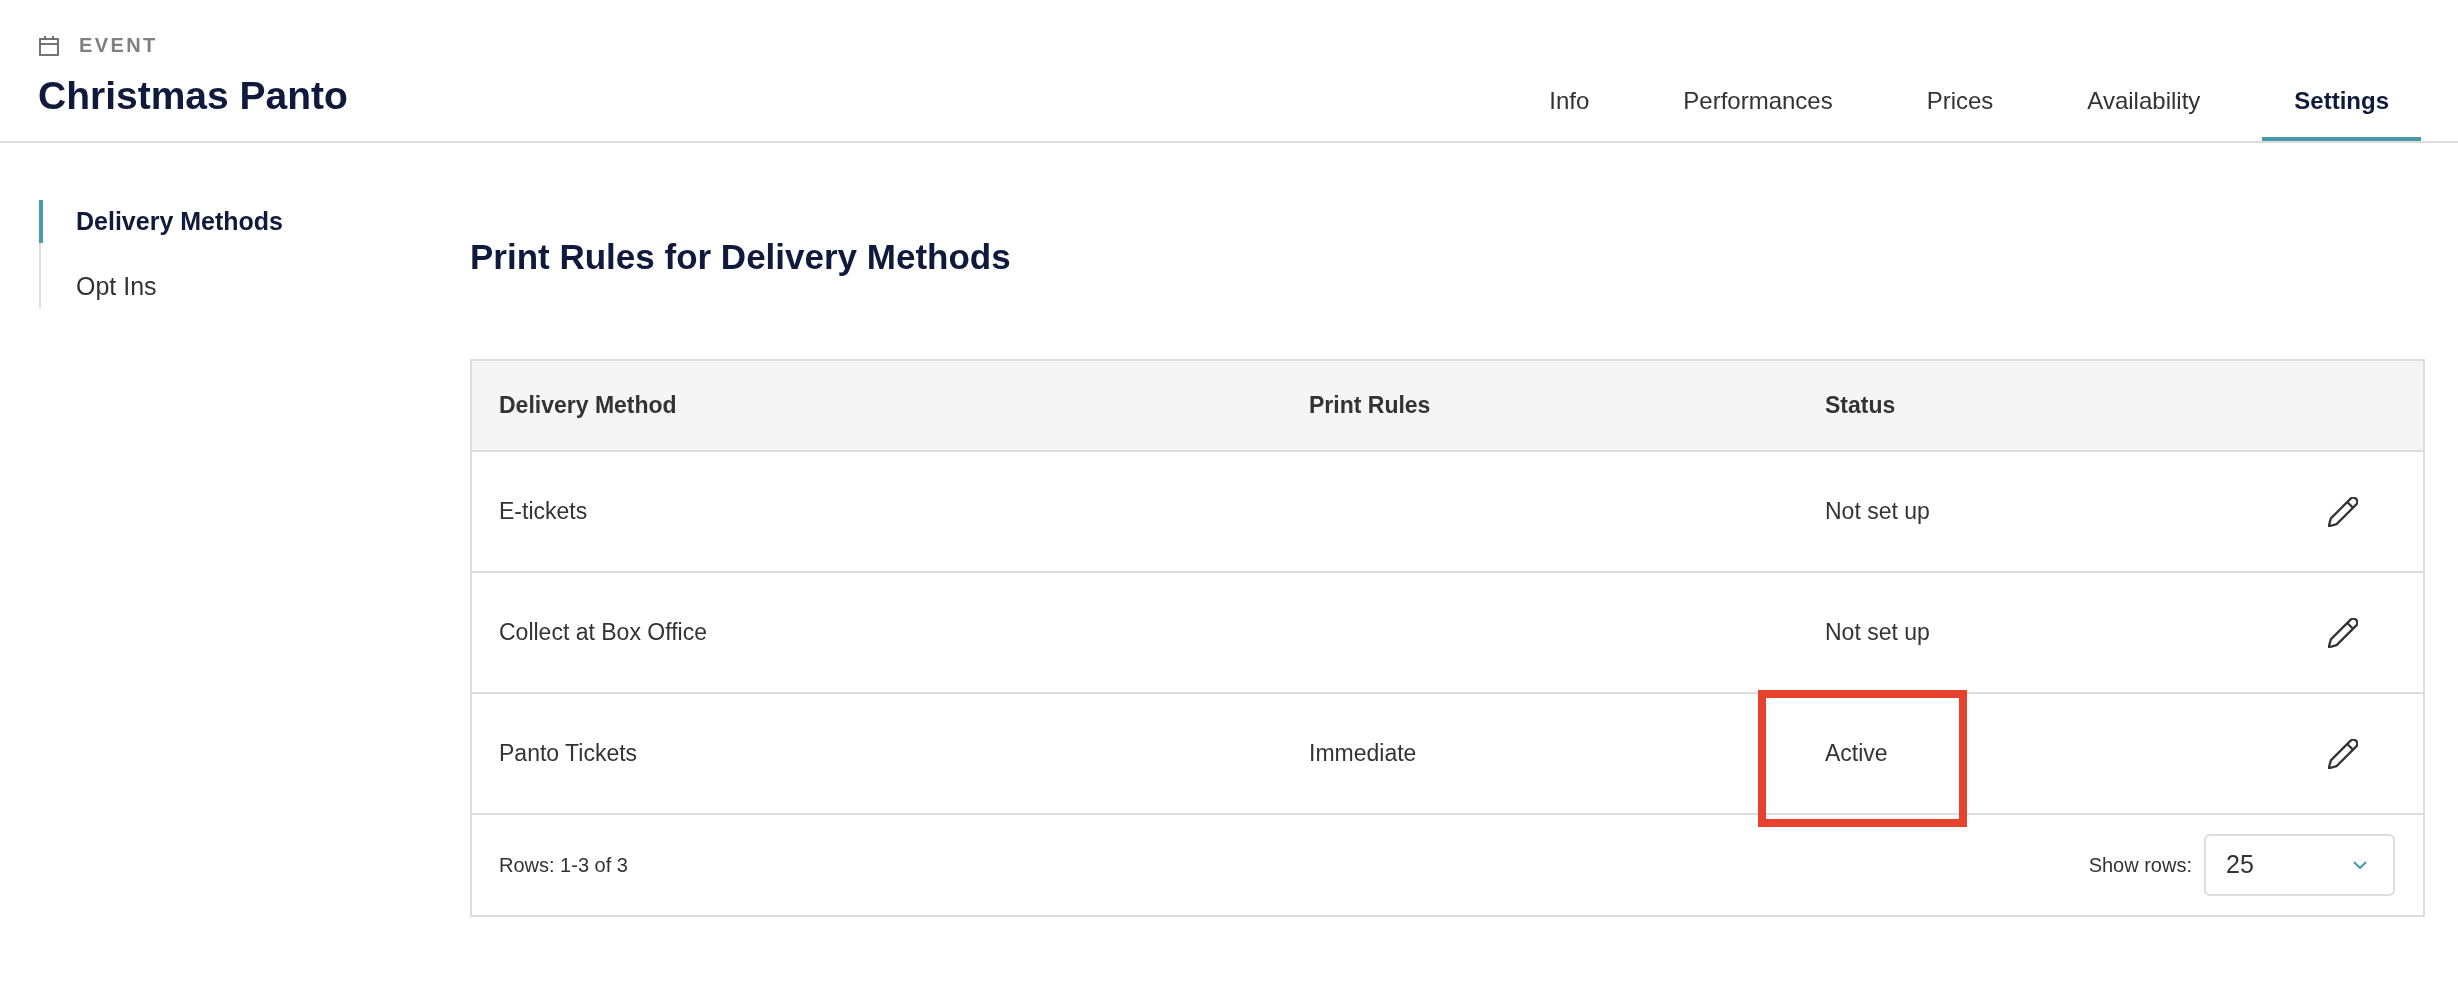 Image resolution: width=2458 pixels, height=1006 pixels. I want to click on chevron-down-icon, so click(2360, 865).